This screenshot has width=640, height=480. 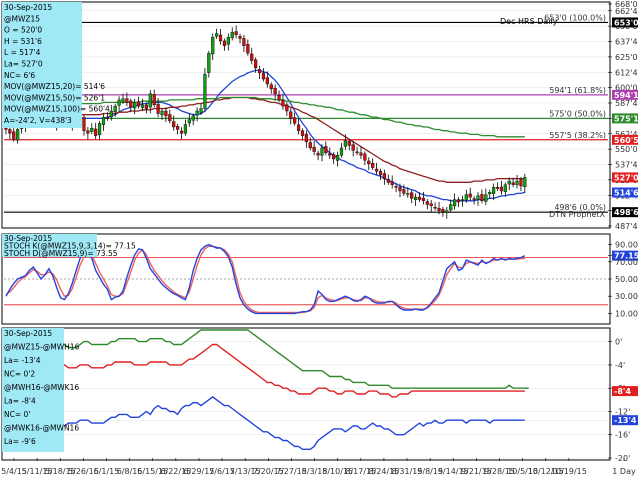 What do you see at coordinates (19, 75) in the screenshot?
I see `price-legend-line: NC= 6'6` at bounding box center [19, 75].